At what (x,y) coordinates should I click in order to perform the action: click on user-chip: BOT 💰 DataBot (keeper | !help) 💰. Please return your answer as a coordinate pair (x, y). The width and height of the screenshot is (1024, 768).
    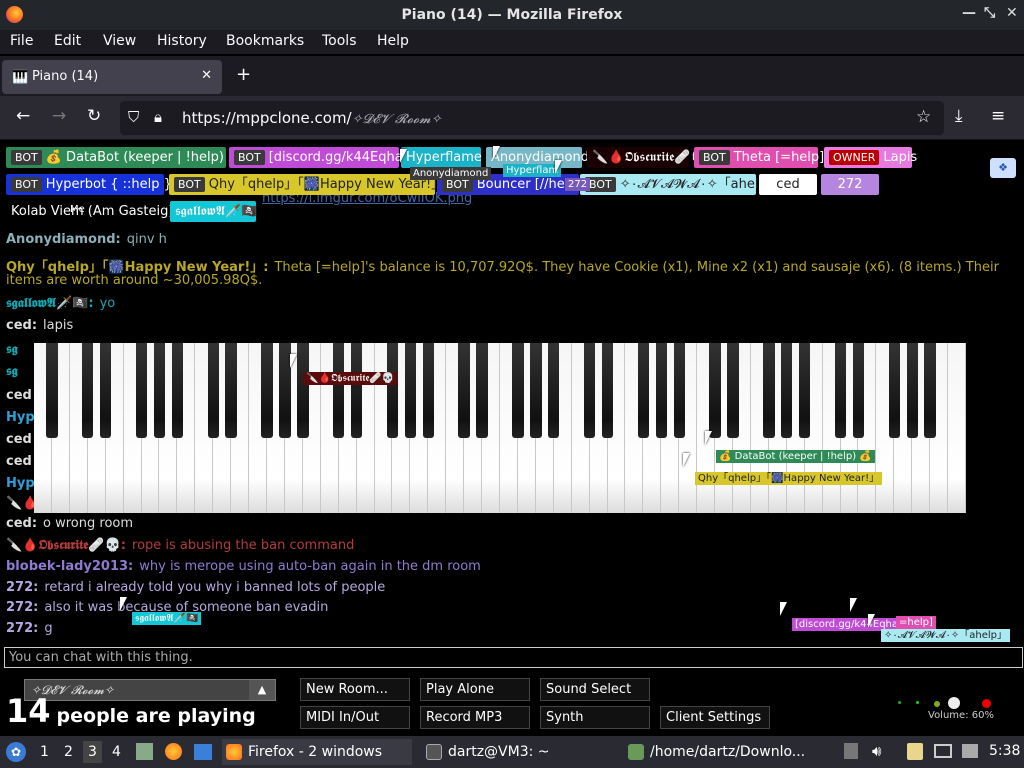
    Looking at the image, I should click on (125, 157).